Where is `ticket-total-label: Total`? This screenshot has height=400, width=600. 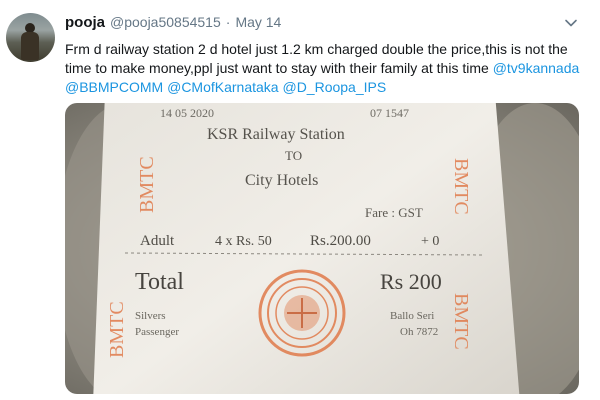
ticket-total-label: Total is located at coordinates (159, 282).